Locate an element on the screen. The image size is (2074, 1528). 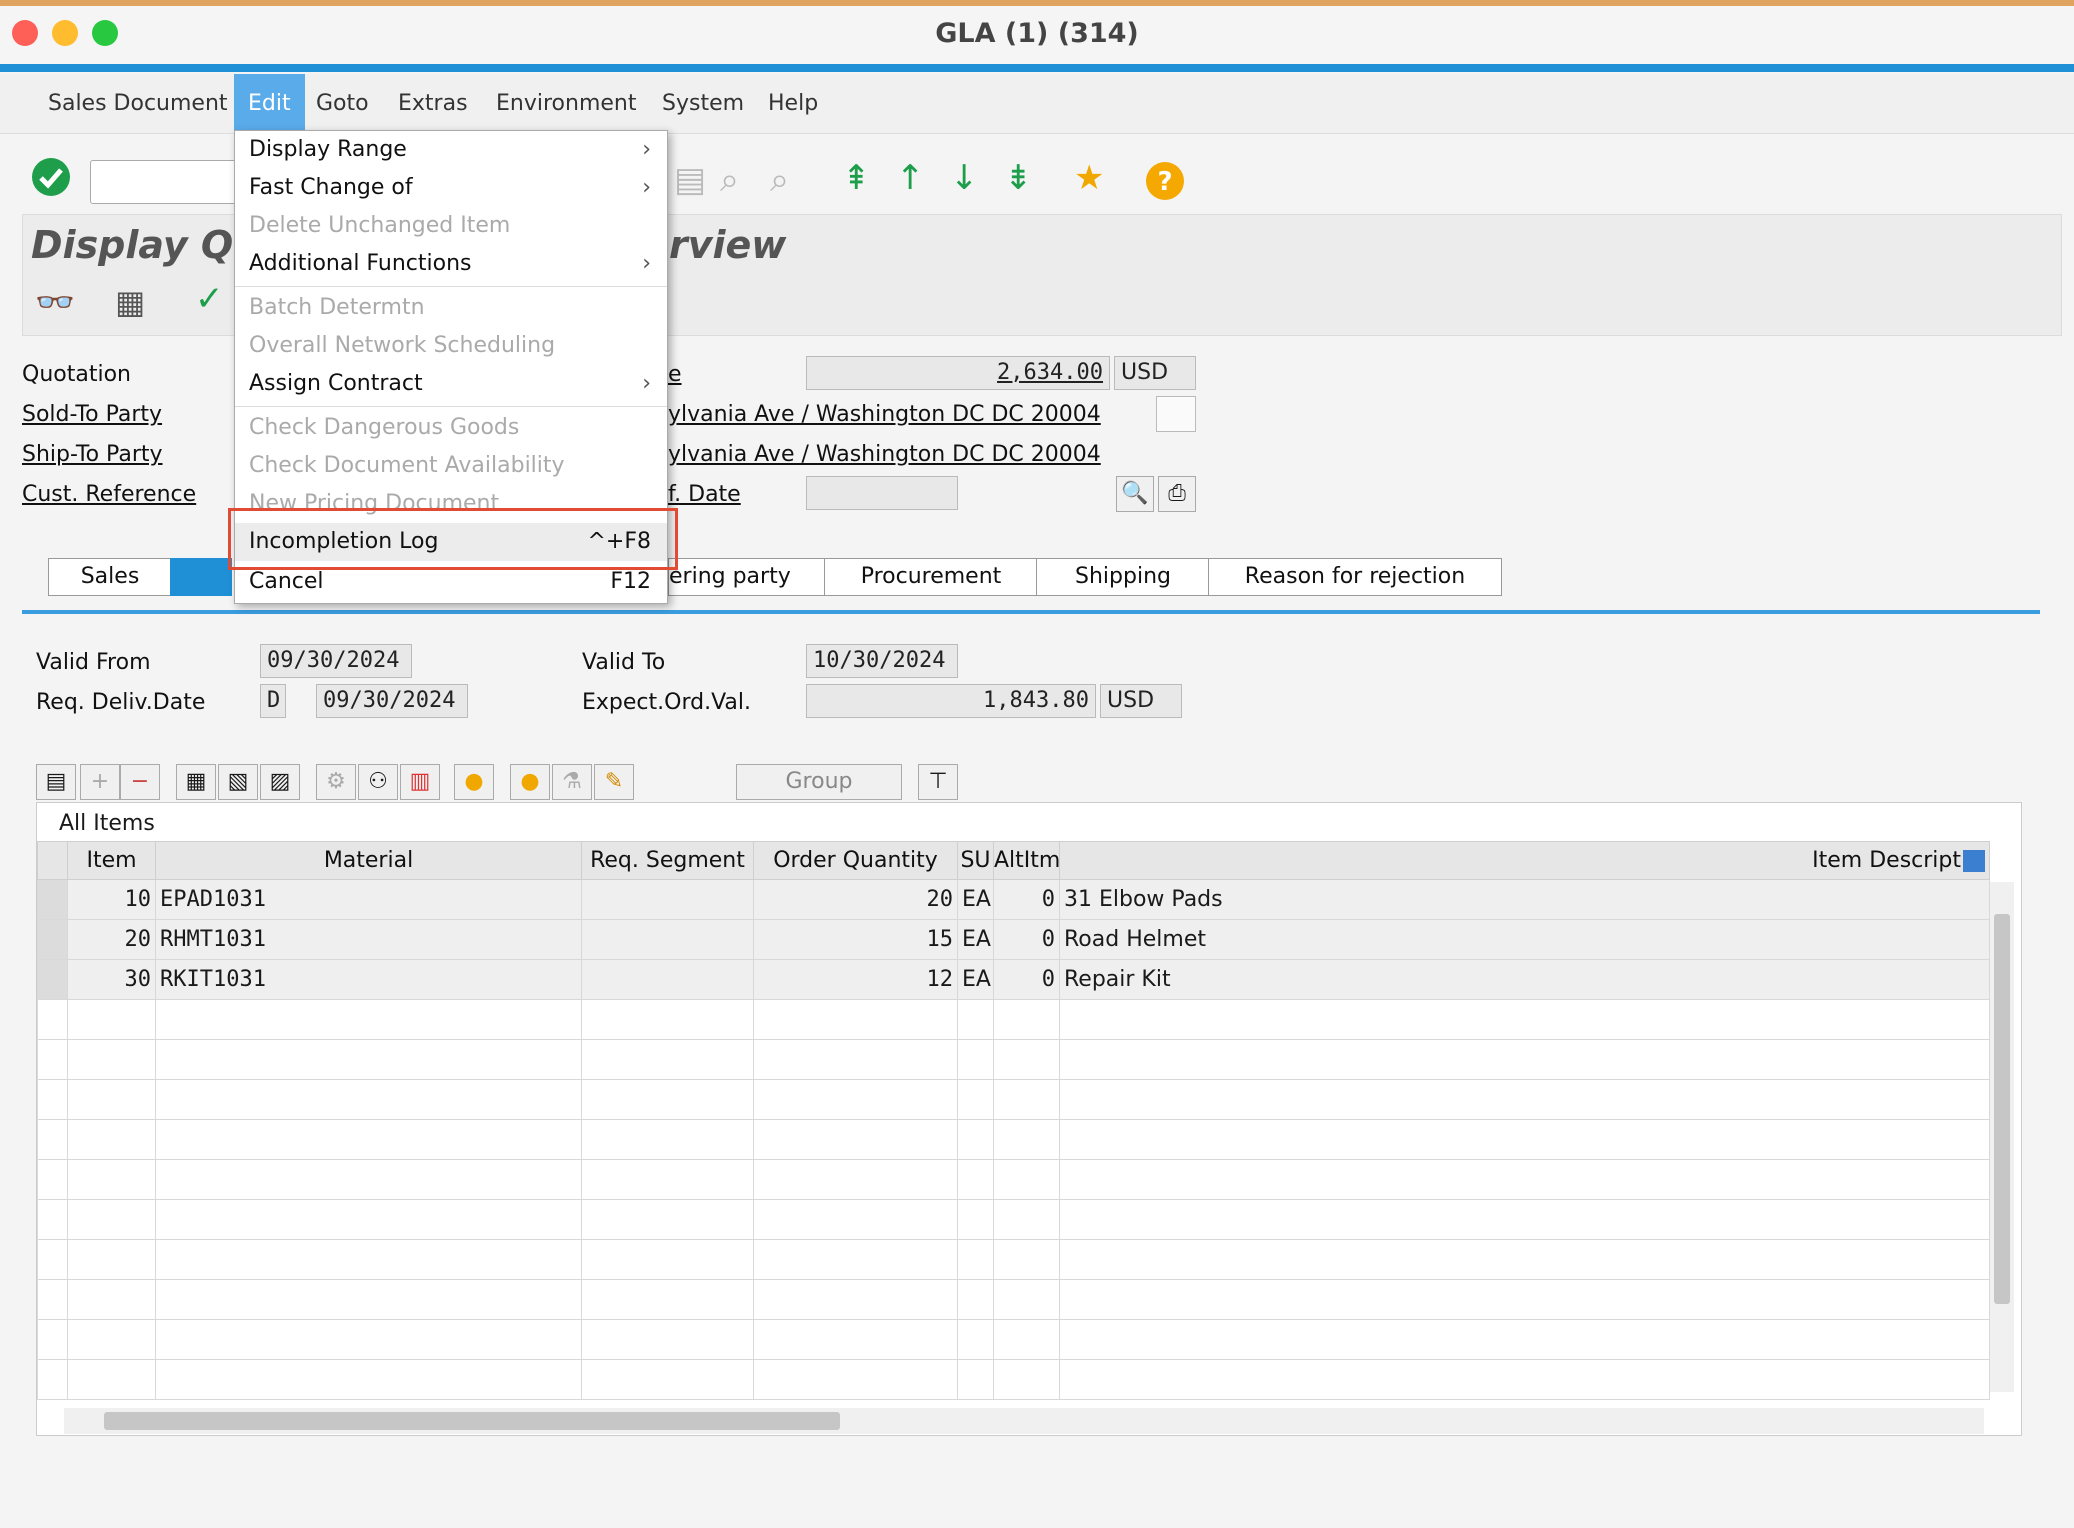
menu-goto: Goto is located at coordinates (342, 104).